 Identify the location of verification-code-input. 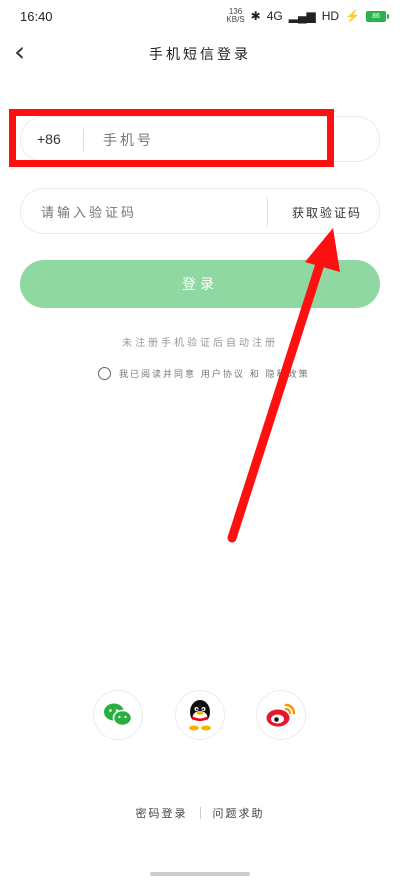
(151, 213).